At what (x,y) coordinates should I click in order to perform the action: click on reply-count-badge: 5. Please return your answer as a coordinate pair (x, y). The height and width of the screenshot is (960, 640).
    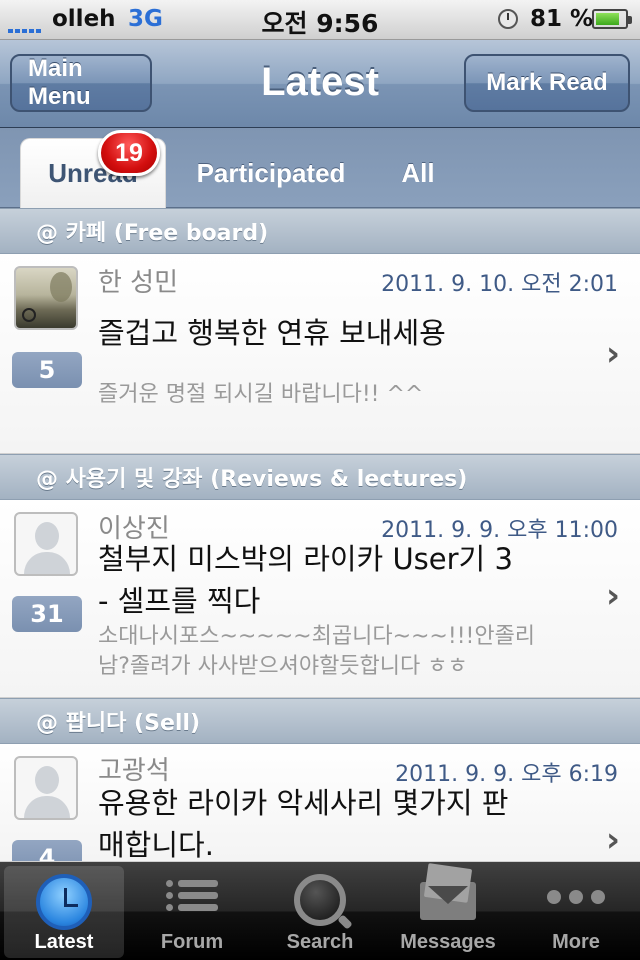
    Looking at the image, I should click on (47, 370).